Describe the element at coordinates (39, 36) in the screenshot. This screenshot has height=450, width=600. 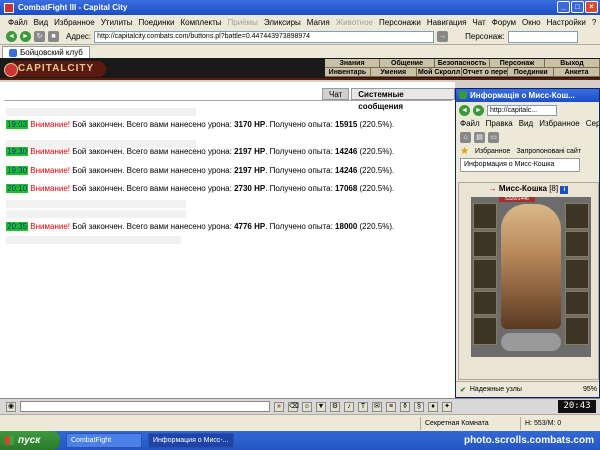
I see `refresh-icon: ↻` at that location.